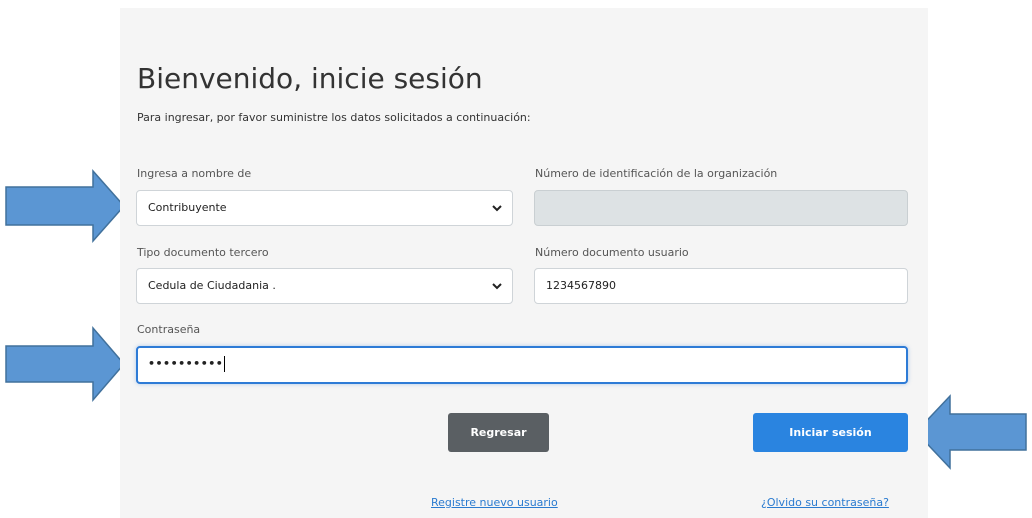  Describe the element at coordinates (169, 329) in the screenshot. I see `password-label: Contraseña` at that location.